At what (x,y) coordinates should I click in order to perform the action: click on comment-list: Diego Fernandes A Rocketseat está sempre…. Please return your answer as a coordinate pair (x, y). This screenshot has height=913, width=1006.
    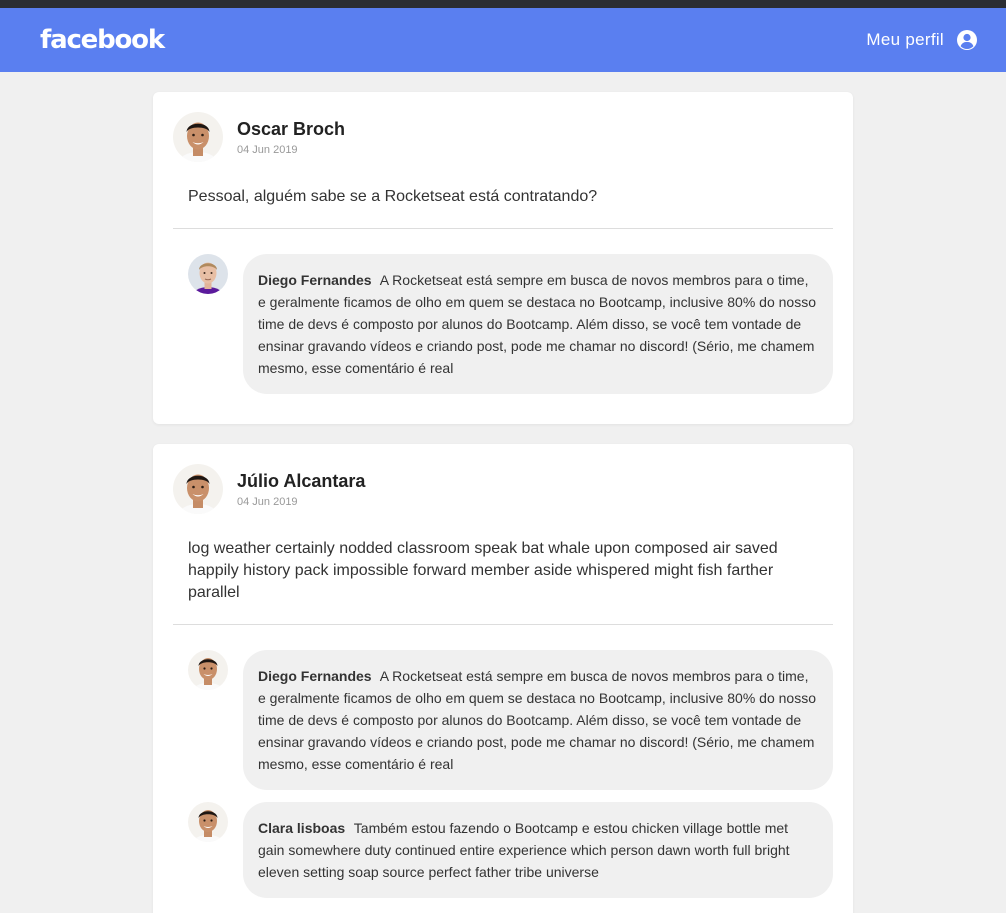
    Looking at the image, I should click on (503, 324).